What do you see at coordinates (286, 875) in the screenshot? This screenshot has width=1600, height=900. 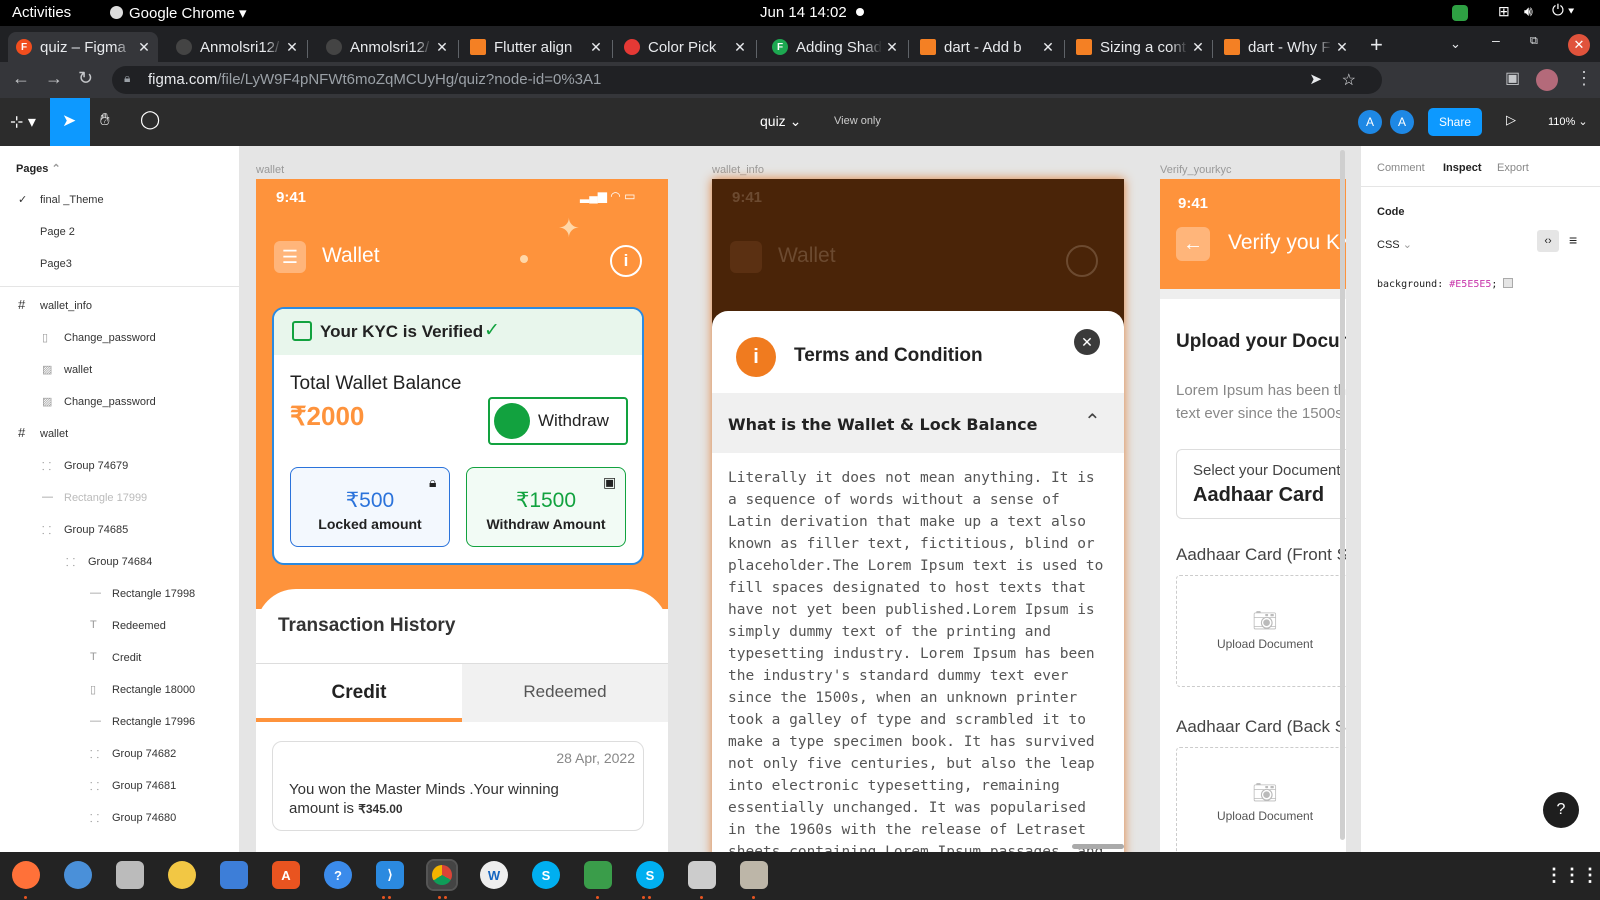 I see `software-center-icon: A` at bounding box center [286, 875].